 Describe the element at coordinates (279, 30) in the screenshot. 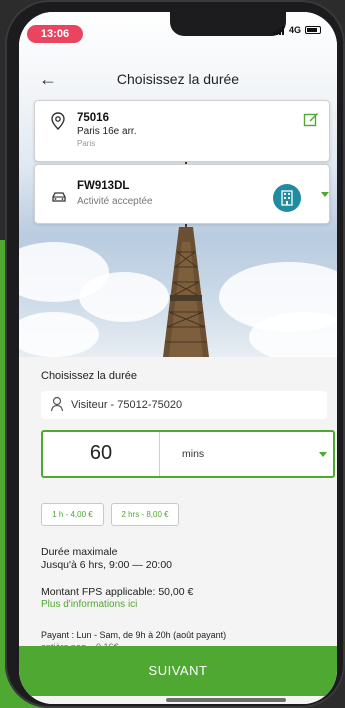

I see `signal-icon` at that location.